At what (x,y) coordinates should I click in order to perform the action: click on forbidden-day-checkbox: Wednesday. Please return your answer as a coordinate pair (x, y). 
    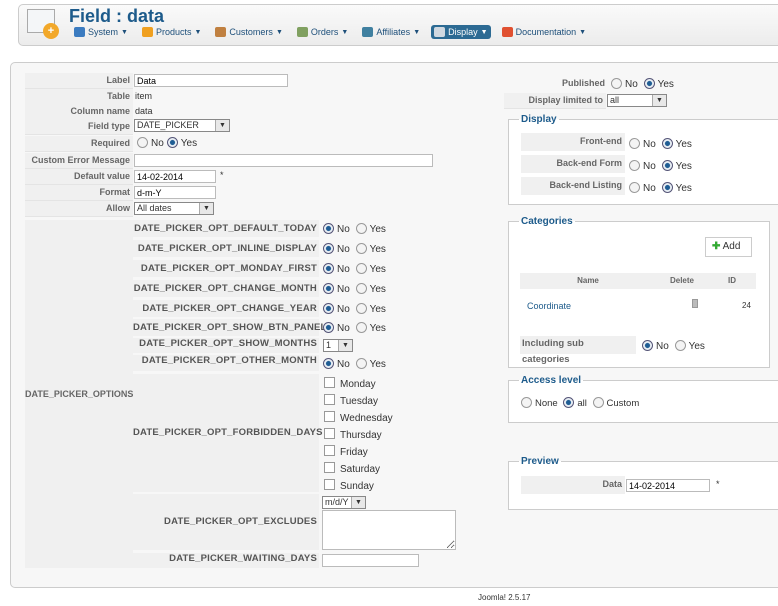
    Looking at the image, I should click on (358, 417).